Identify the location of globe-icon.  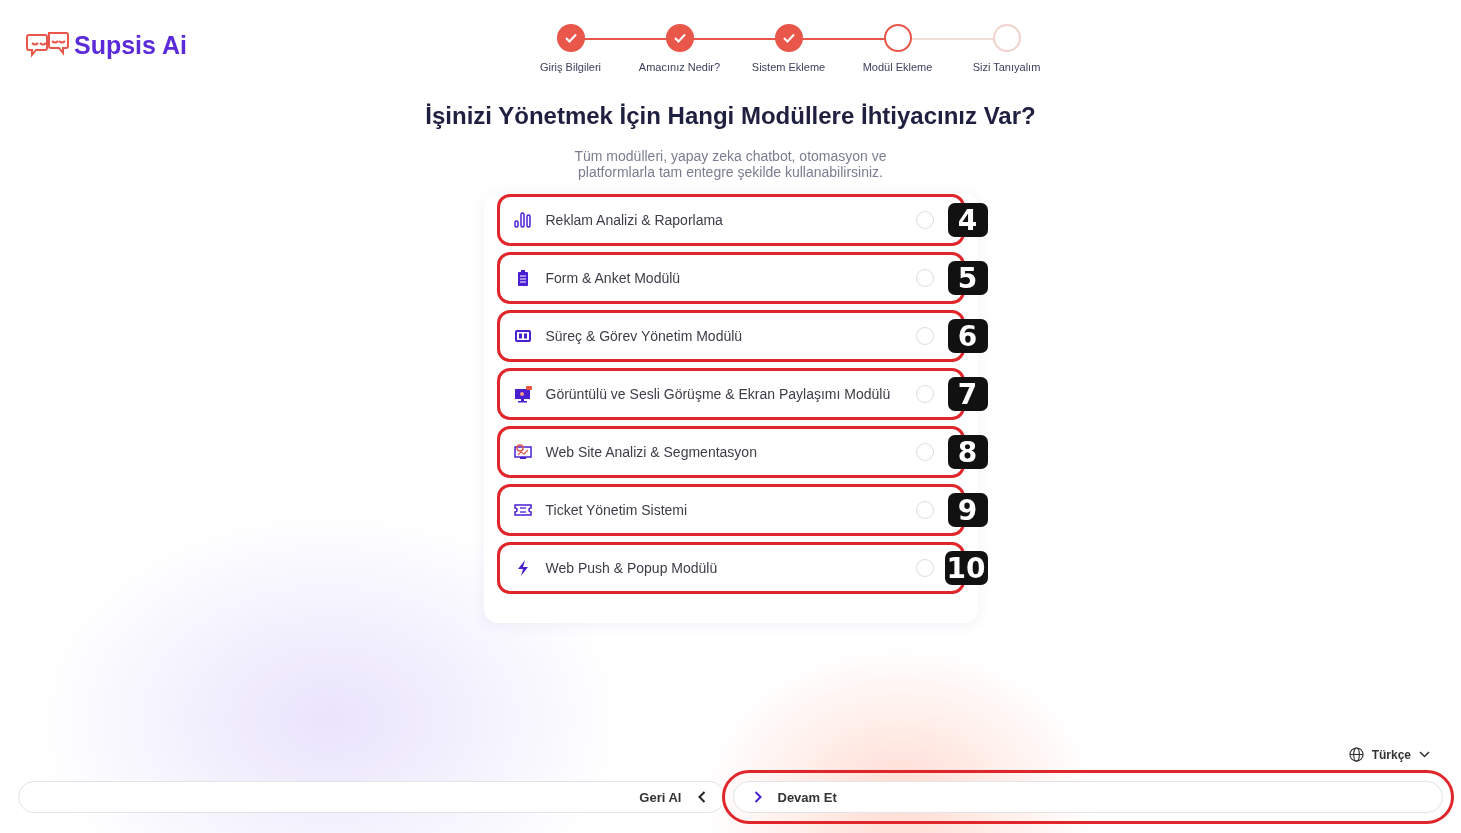
(1356, 754).